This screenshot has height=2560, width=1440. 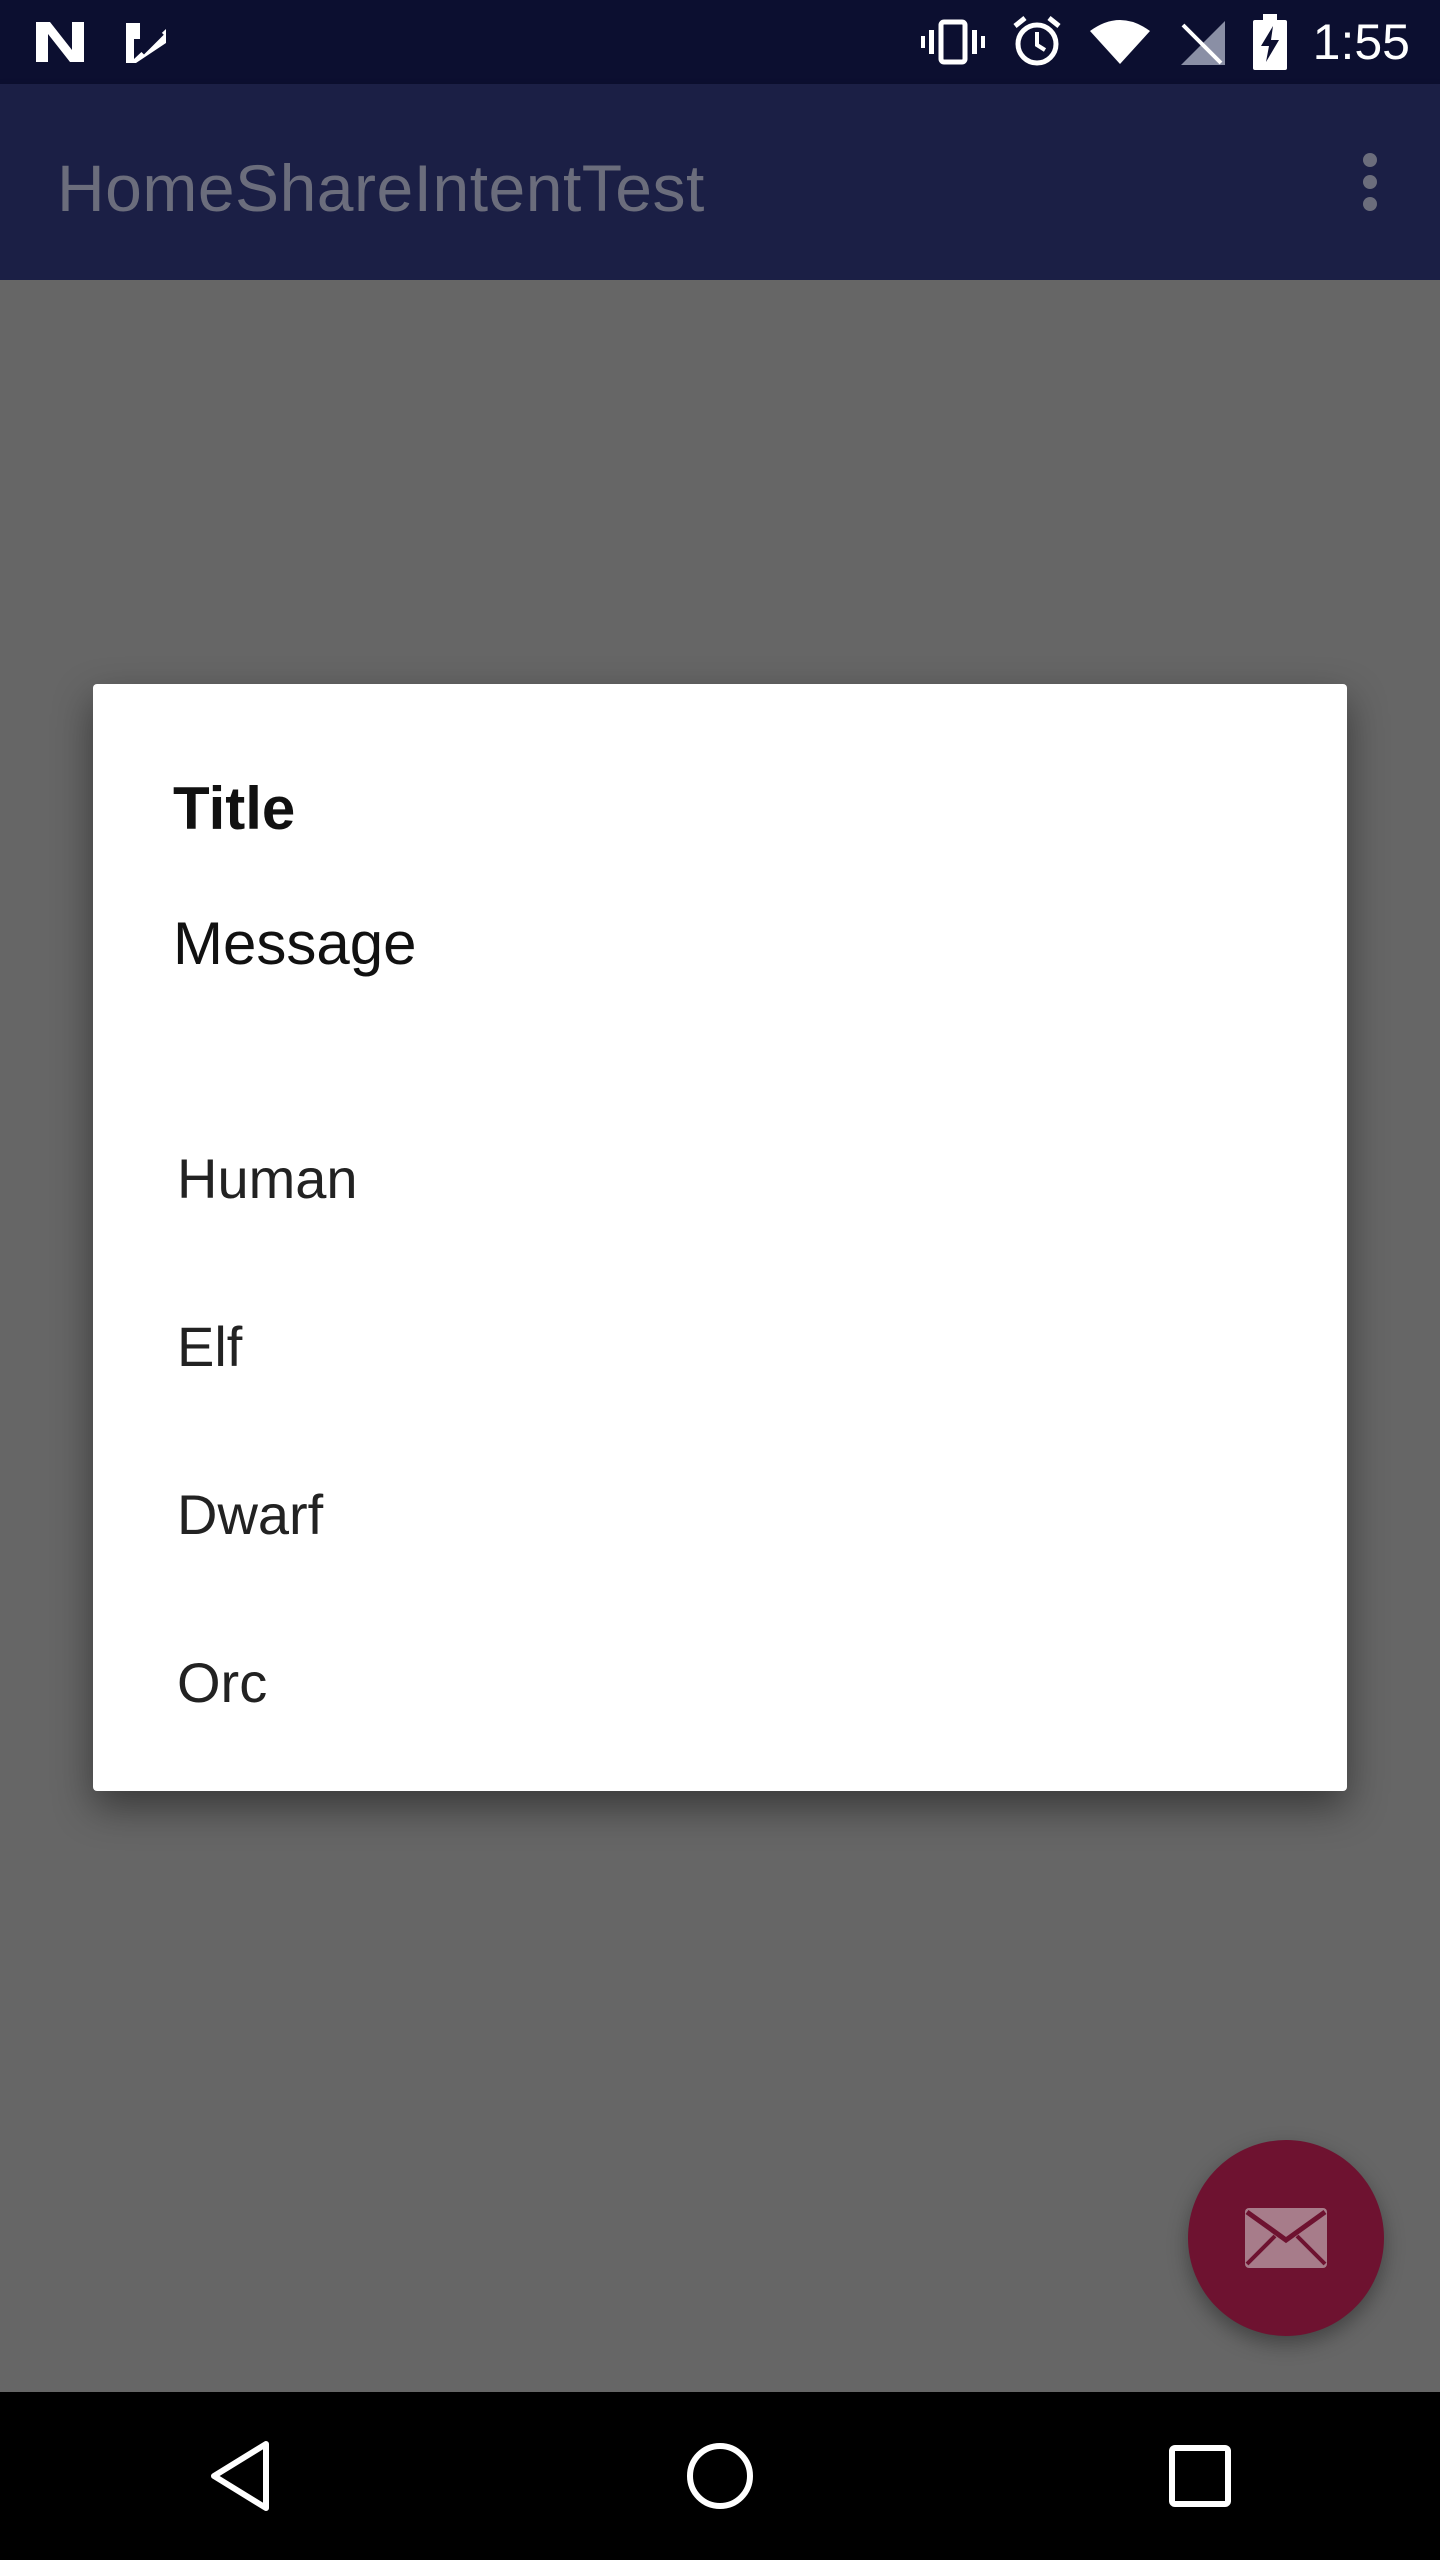 I want to click on more-vert-icon, so click(x=1370, y=182).